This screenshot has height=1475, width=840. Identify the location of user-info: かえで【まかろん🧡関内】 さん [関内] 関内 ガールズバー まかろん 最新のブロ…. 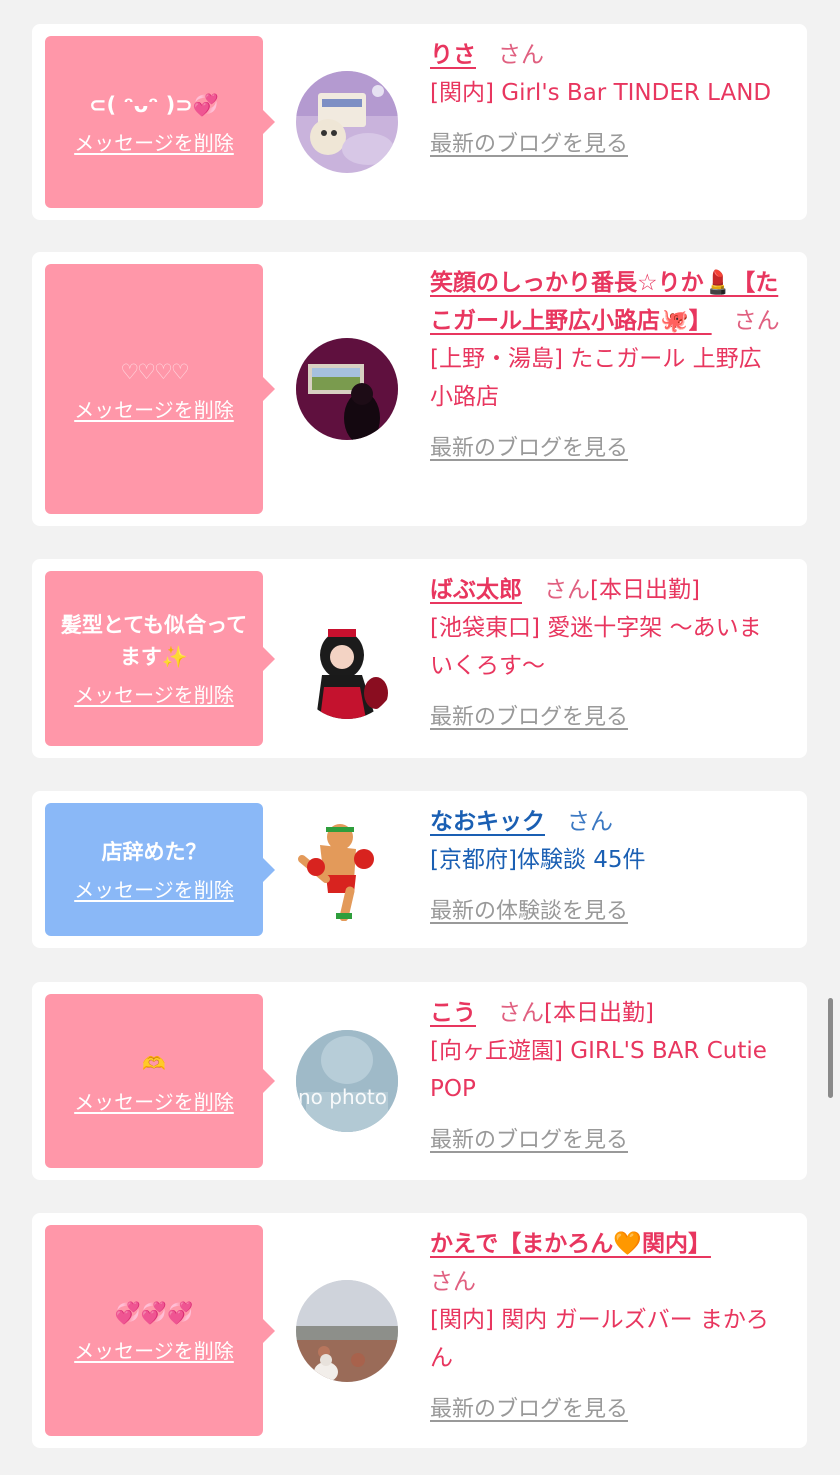
(606, 1327).